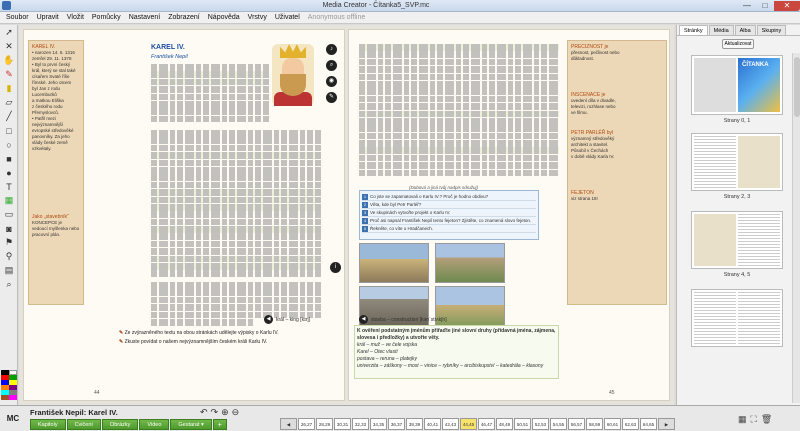 Image resolution: width=800 pixels, height=431 pixels. Describe the element at coordinates (9, 88) in the screenshot. I see `marker-icon: ▮` at that location.